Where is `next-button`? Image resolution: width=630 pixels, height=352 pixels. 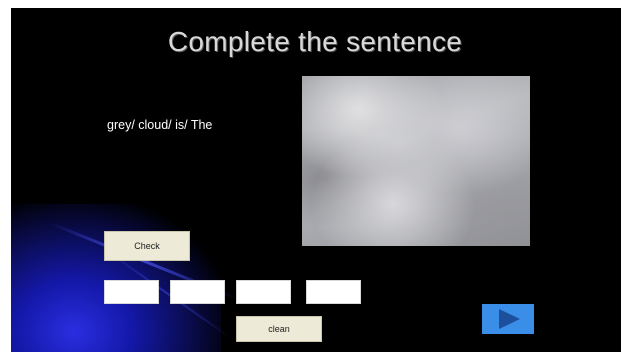
next-button is located at coordinates (508, 319).